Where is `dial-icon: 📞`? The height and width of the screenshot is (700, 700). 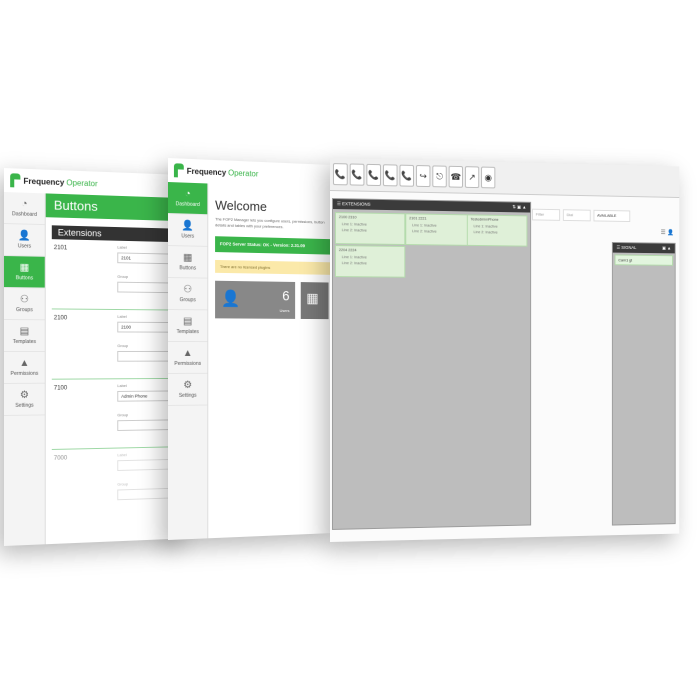 dial-icon: 📞 is located at coordinates (340, 174).